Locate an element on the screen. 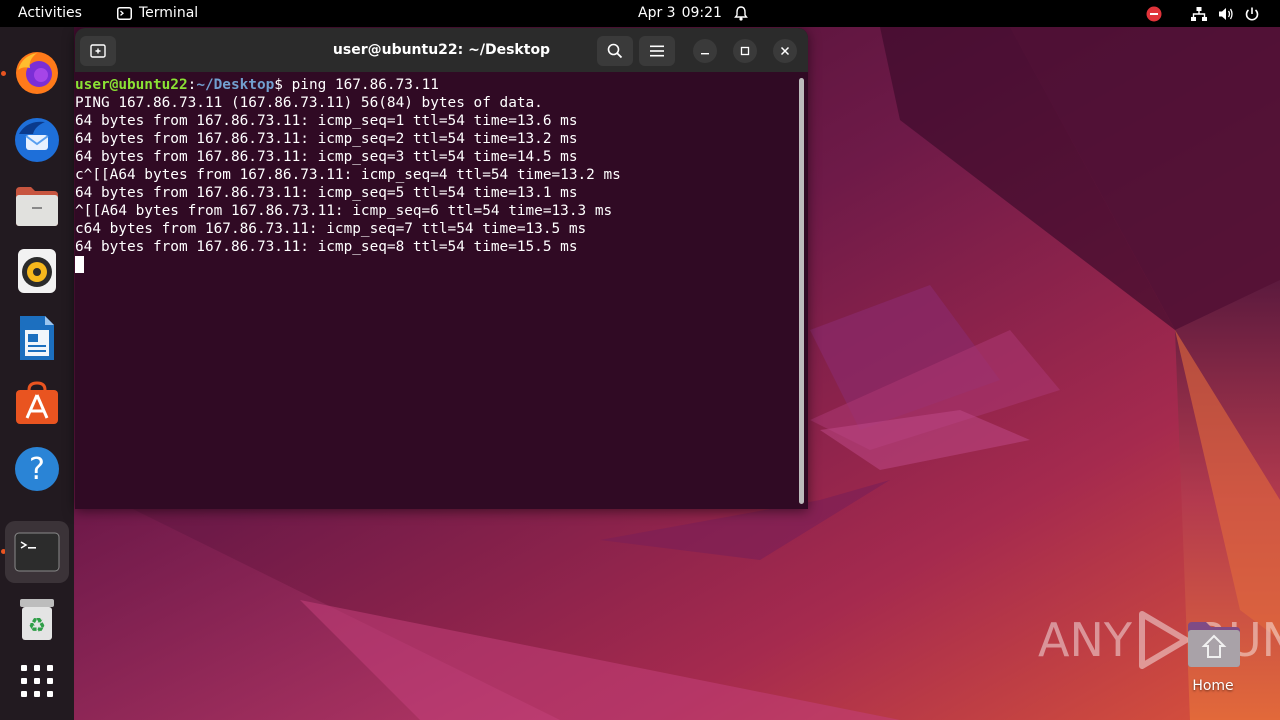  thunderbird-icon is located at coordinates (37, 140).